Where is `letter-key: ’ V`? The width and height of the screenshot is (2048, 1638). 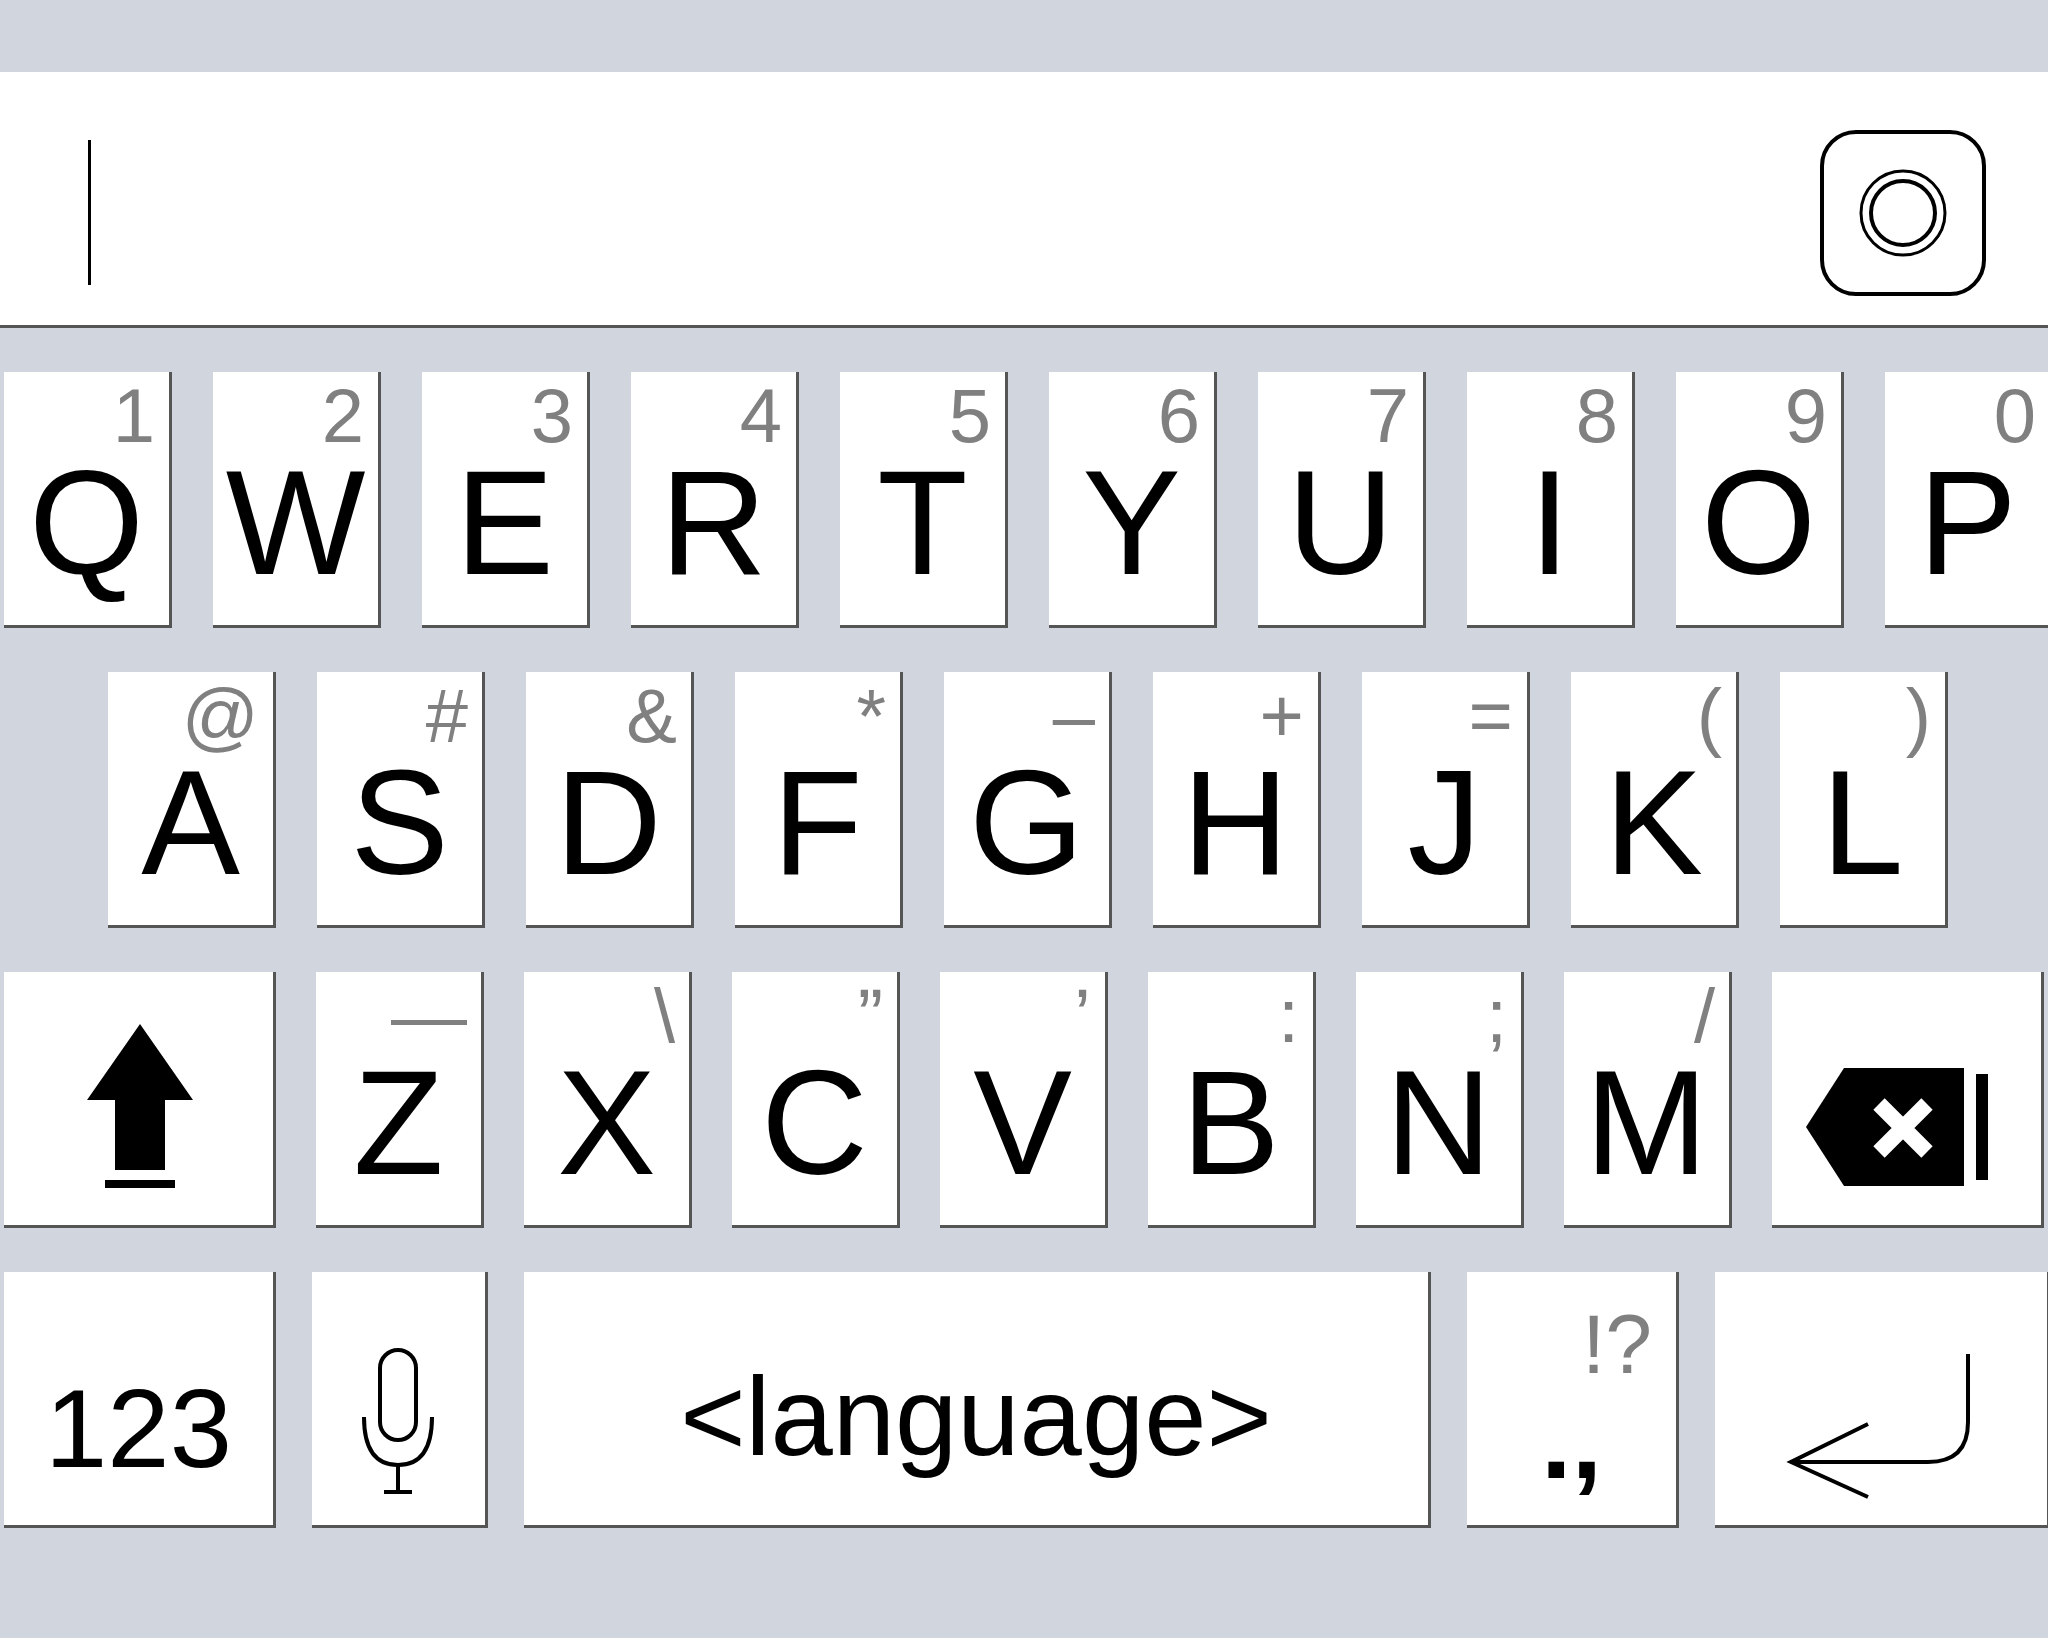
letter-key: ’ V is located at coordinates (1024, 1100).